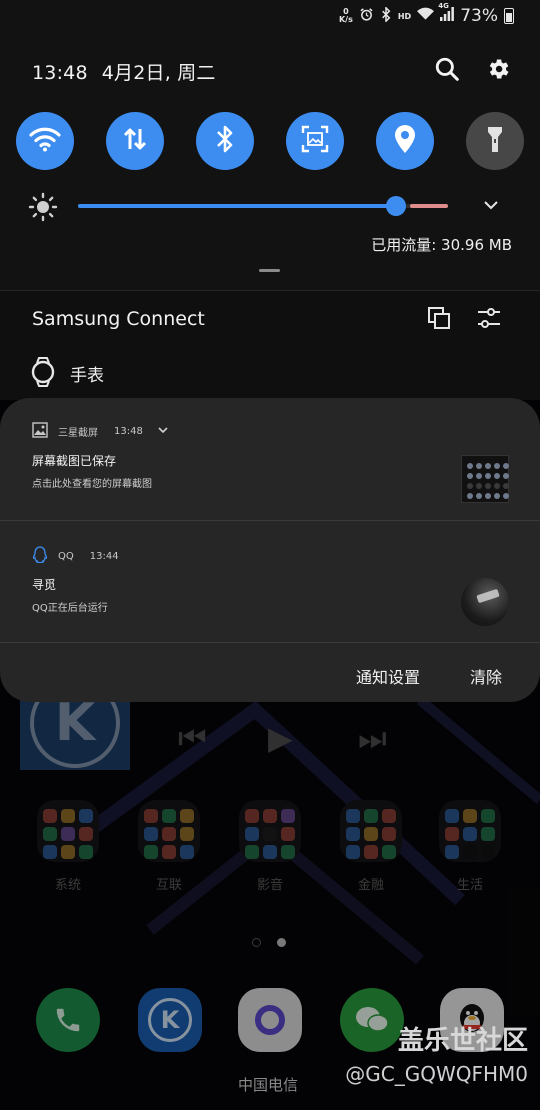  What do you see at coordinates (436, 1074) in the screenshot?
I see `watermark-user: @GC_GQWQFHM0` at bounding box center [436, 1074].